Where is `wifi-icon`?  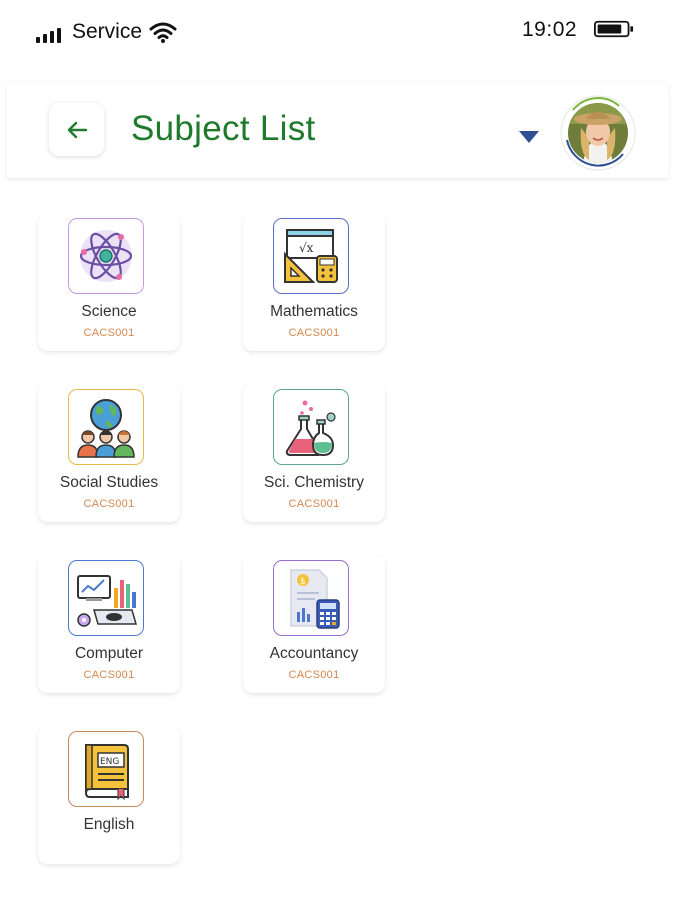 wifi-icon is located at coordinates (163, 32).